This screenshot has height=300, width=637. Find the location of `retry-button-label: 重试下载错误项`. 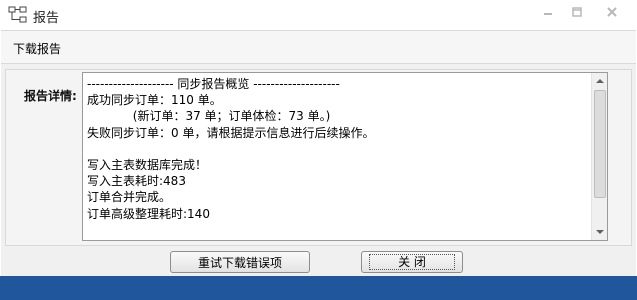

retry-button-label: 重试下载错误项 is located at coordinates (239, 262).